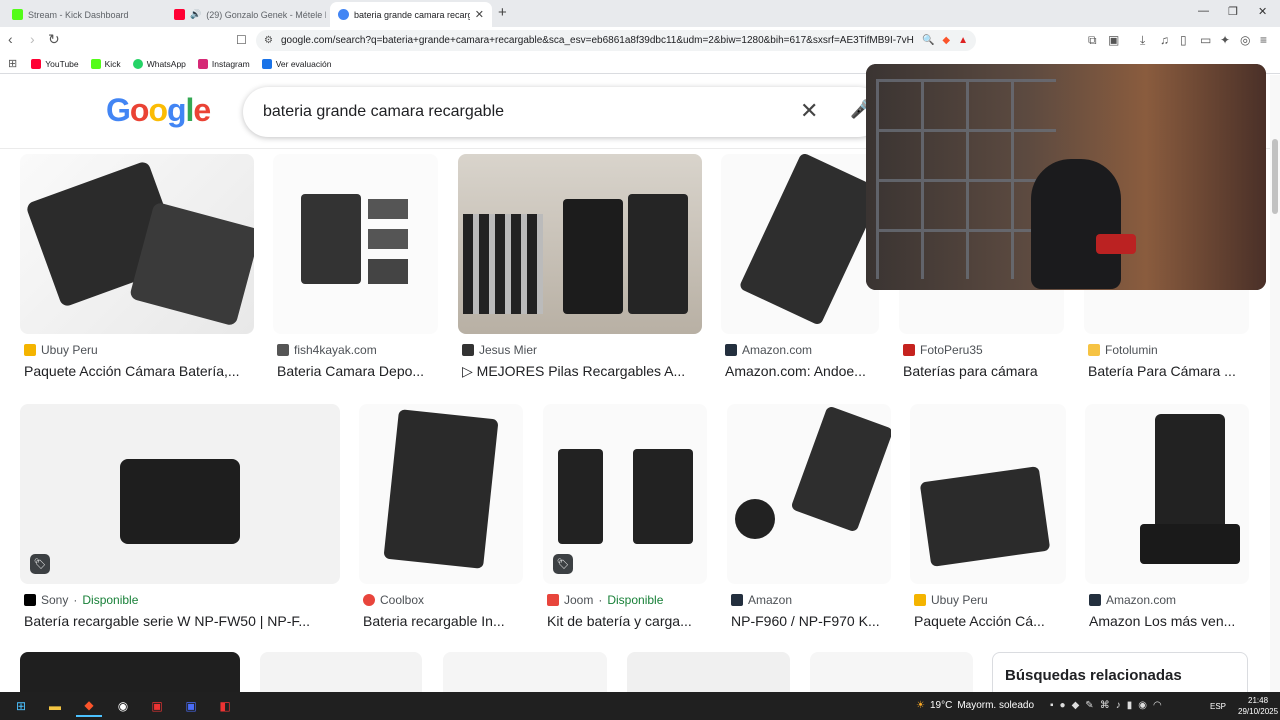 This screenshot has height=720, width=1280. Describe the element at coordinates (508, 350) in the screenshot. I see `source-name: Jesus Mier` at that location.